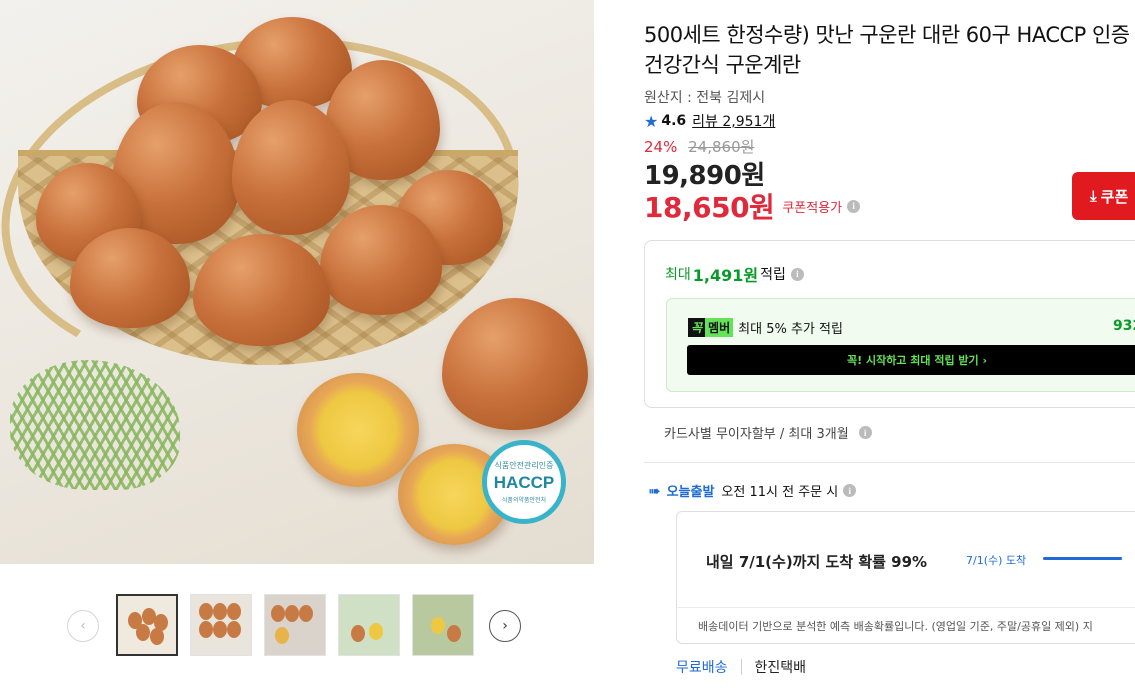 The image size is (1135, 690). I want to click on discount-rate: 24%, so click(661, 147).